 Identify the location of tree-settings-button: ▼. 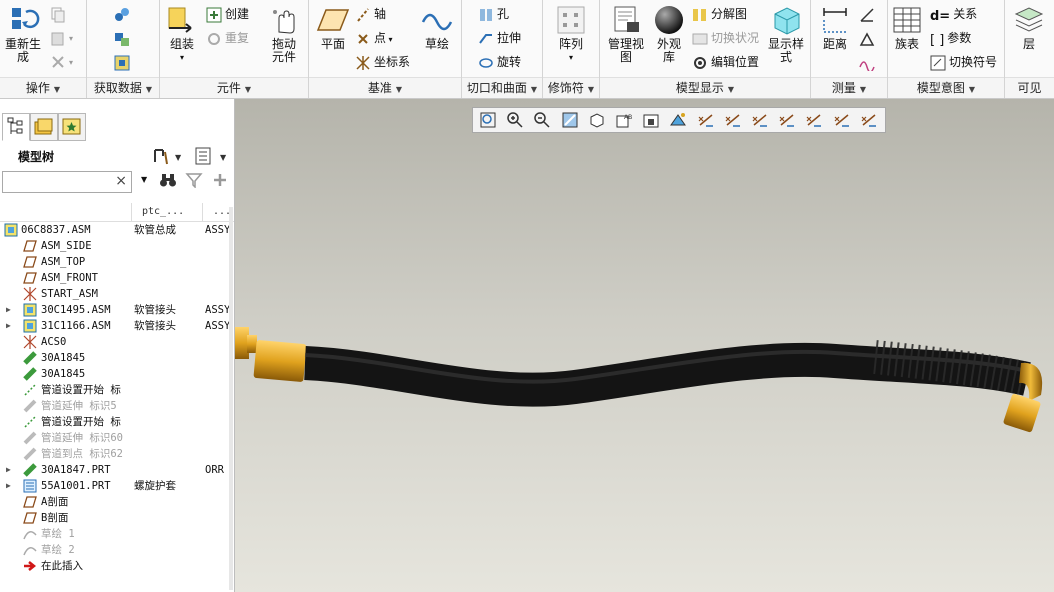
(168, 157).